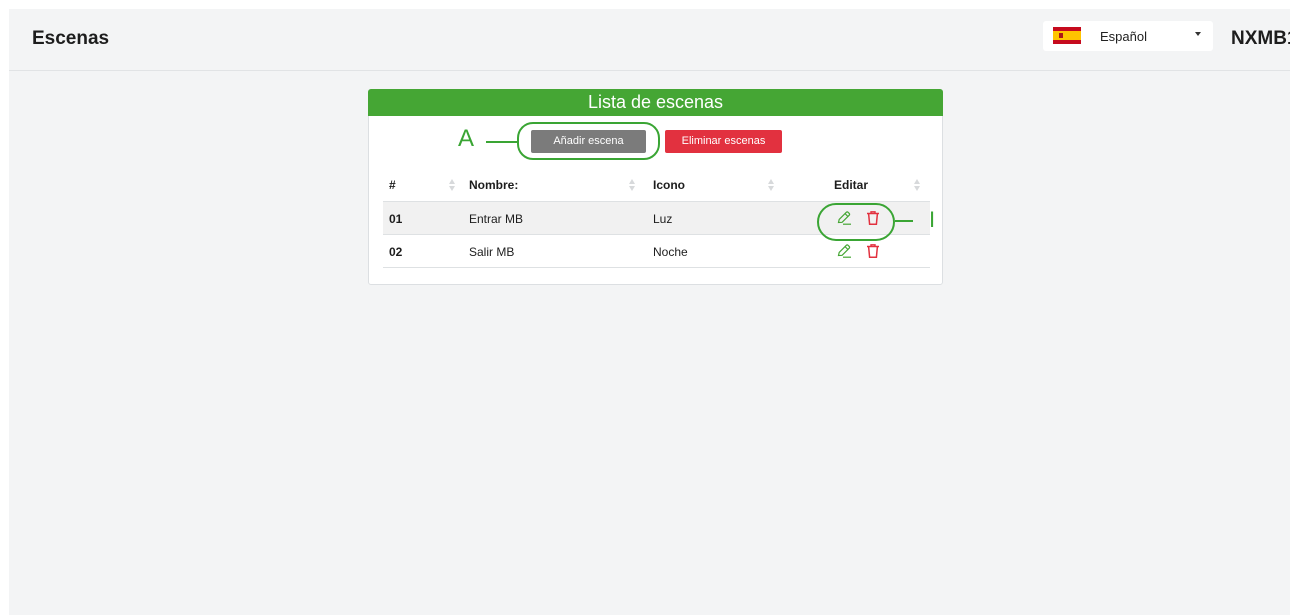 Image resolution: width=1290 pixels, height=615 pixels. I want to click on top-bar: Escenas Español NXMB1, so click(649, 40).